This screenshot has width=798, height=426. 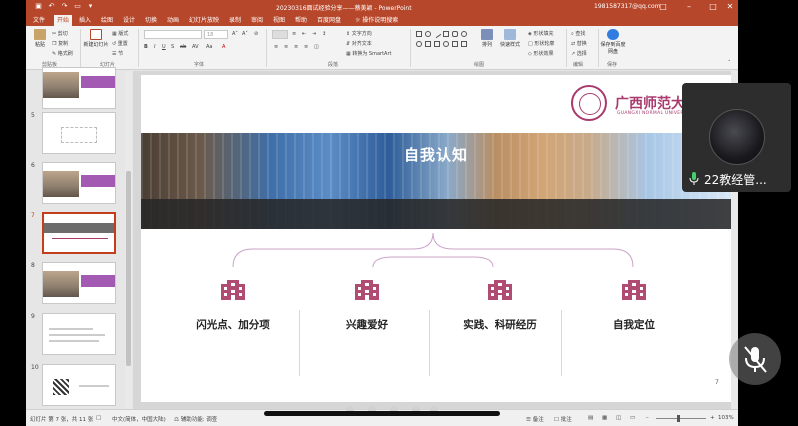 I want to click on minimize-button: –, so click(x=689, y=7).